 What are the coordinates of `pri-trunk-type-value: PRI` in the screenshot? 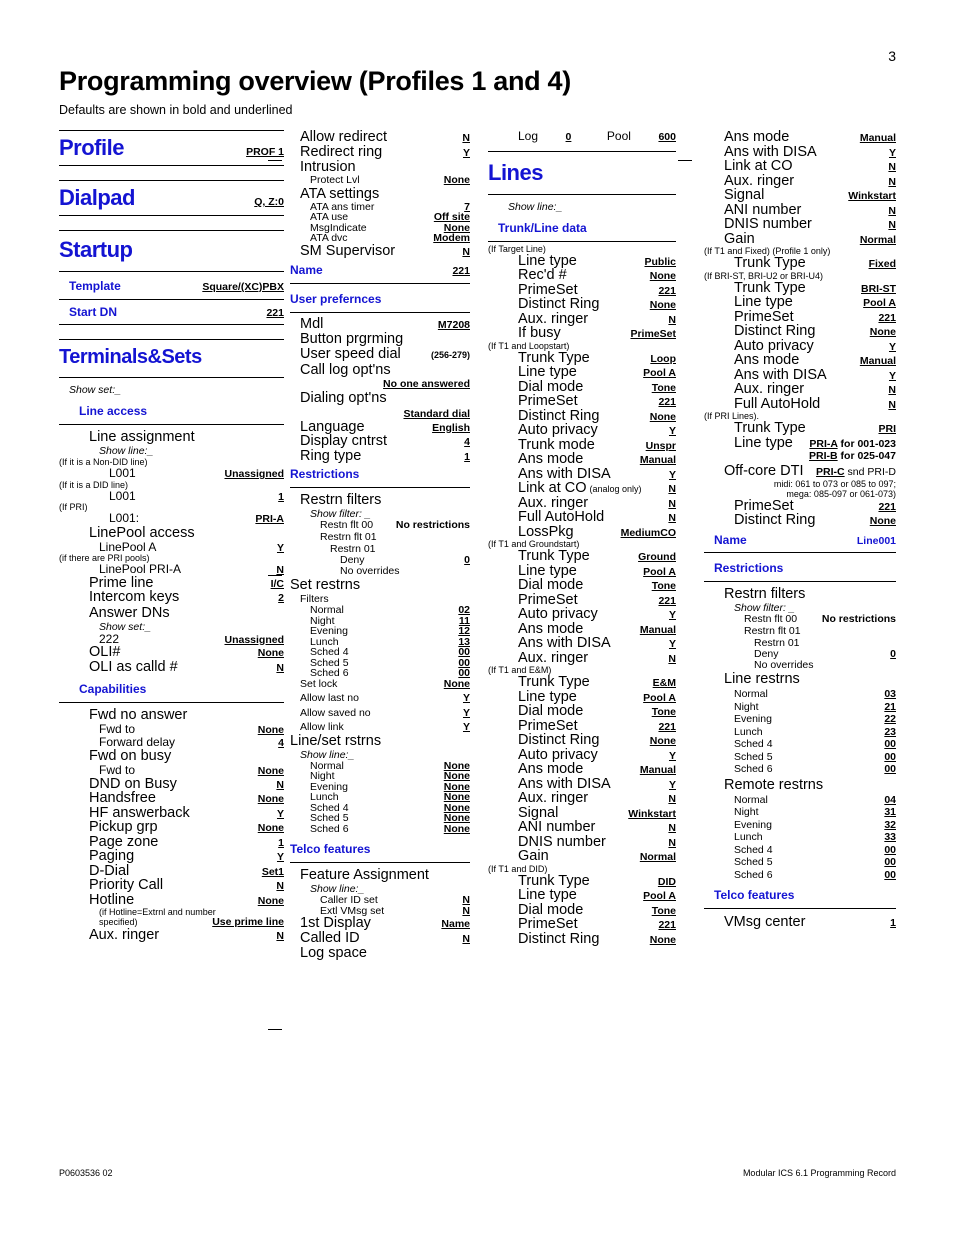 It's located at (887, 429).